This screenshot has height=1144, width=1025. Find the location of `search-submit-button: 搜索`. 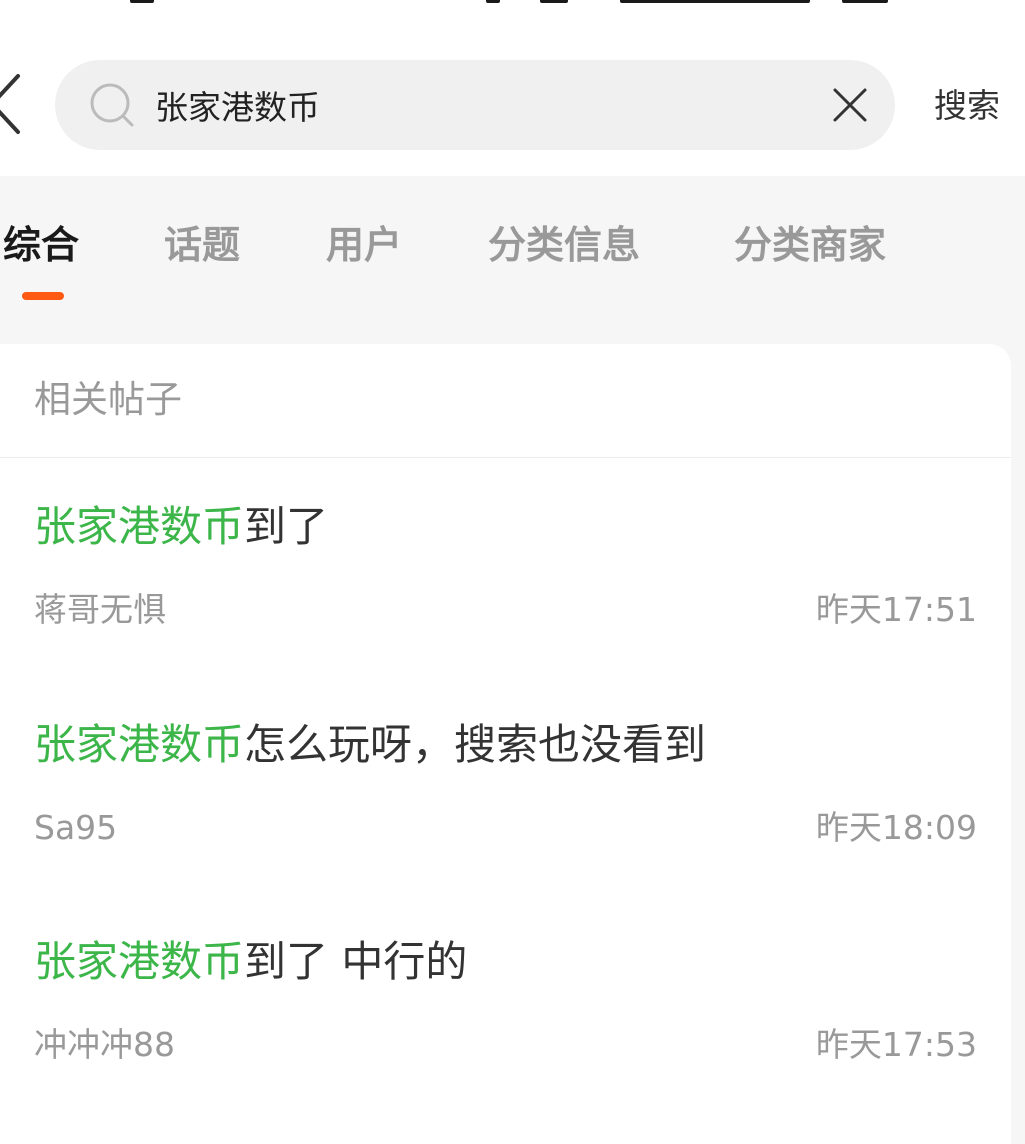

search-submit-button: 搜索 is located at coordinates (967, 106).